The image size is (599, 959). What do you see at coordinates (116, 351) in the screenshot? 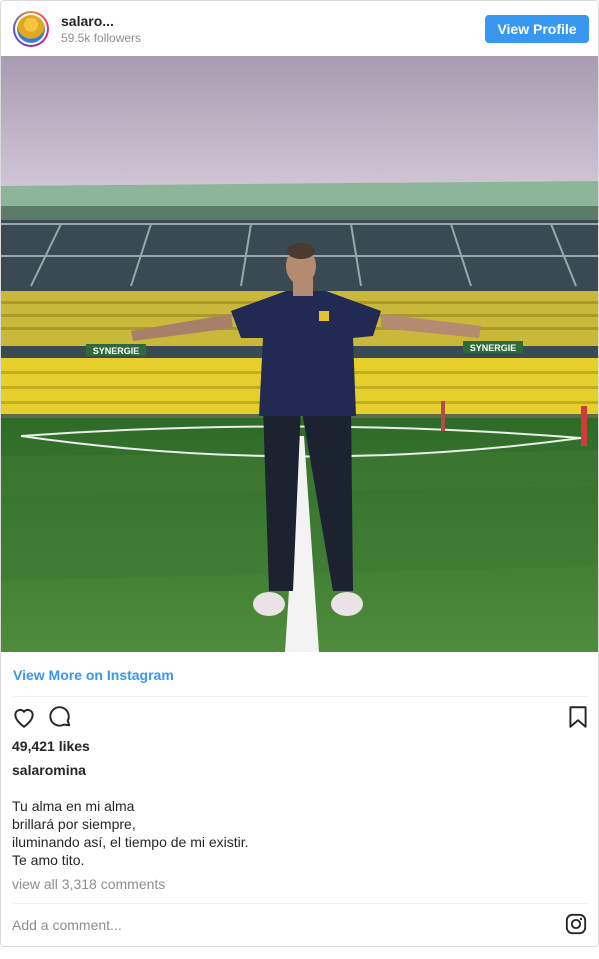
I see `banner-left: SYNERGIE` at bounding box center [116, 351].